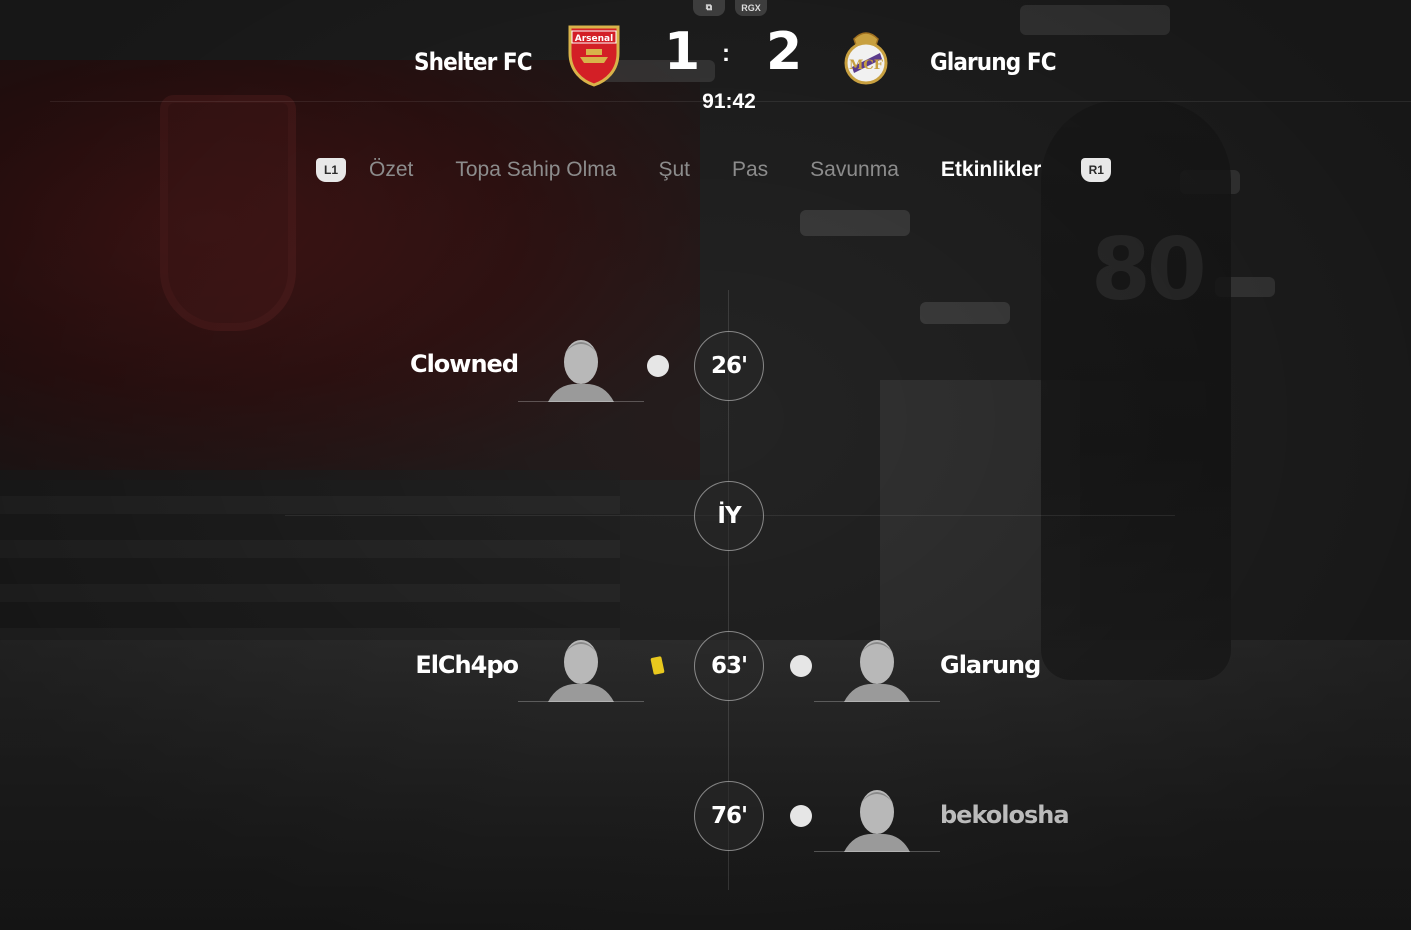 The image size is (1411, 930). What do you see at coordinates (594, 39) in the screenshot?
I see `svg-text: Arsenal` at bounding box center [594, 39].